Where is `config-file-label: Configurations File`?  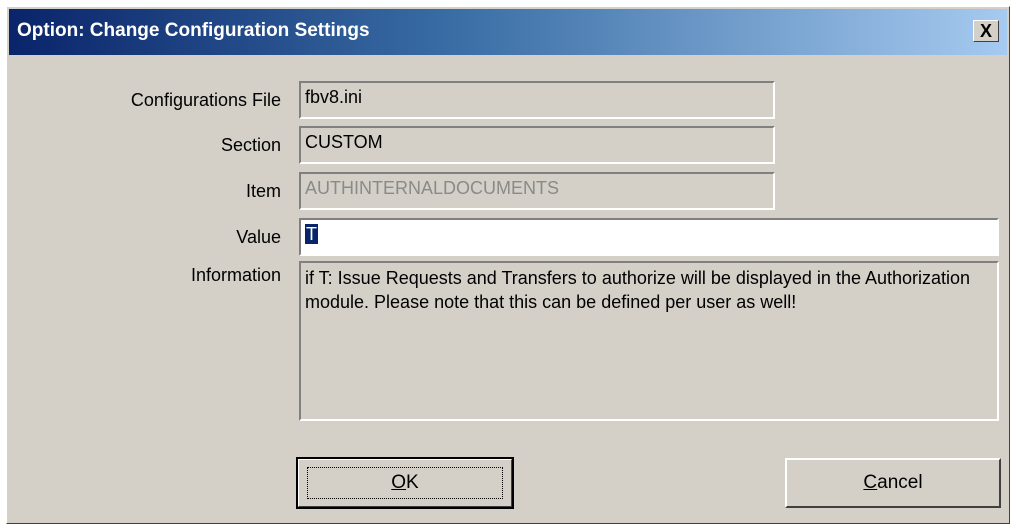 config-file-label: Configurations File is located at coordinates (205, 100).